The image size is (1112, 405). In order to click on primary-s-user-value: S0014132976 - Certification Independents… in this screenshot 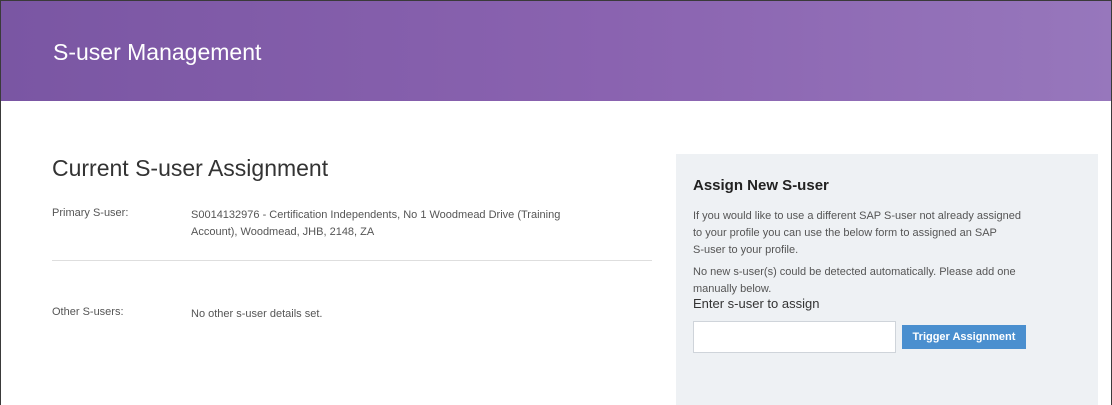, I will do `click(375, 224)`.